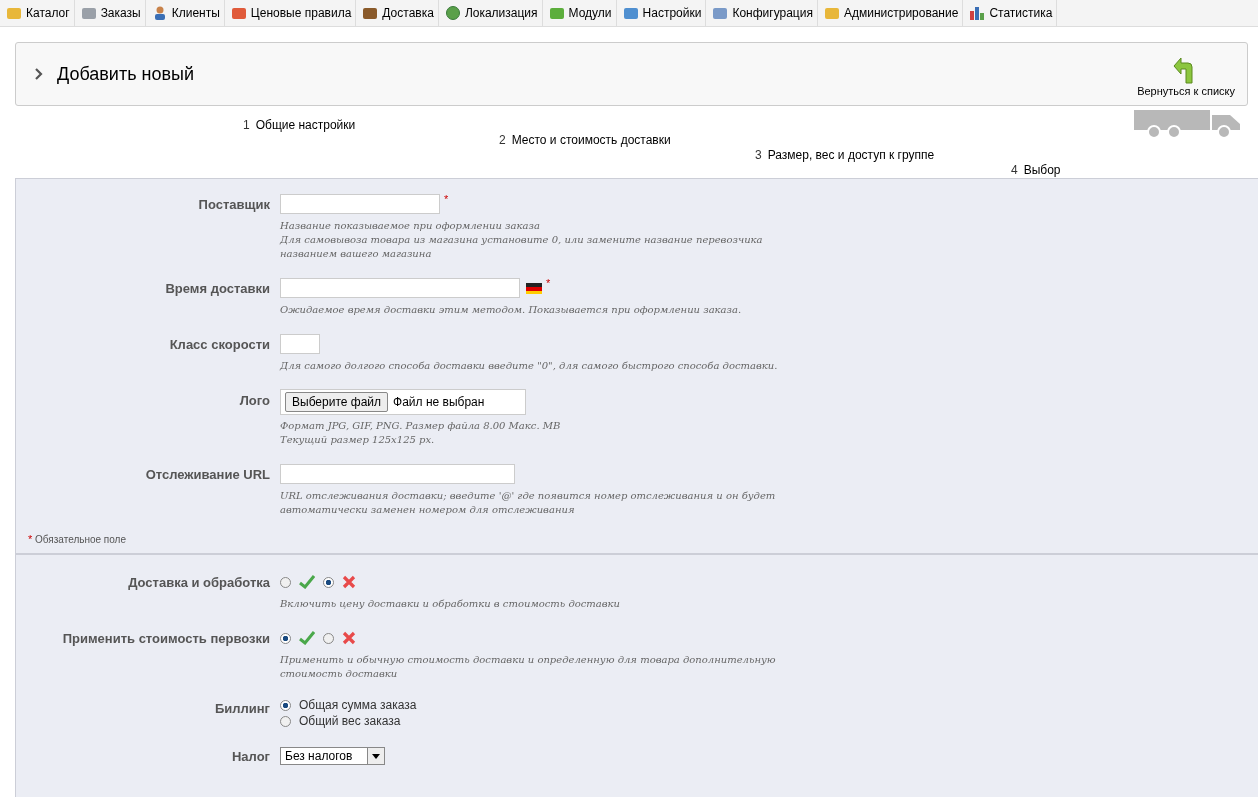  What do you see at coordinates (376, 756) in the screenshot?
I see `dropdown-arrow-icon` at bounding box center [376, 756].